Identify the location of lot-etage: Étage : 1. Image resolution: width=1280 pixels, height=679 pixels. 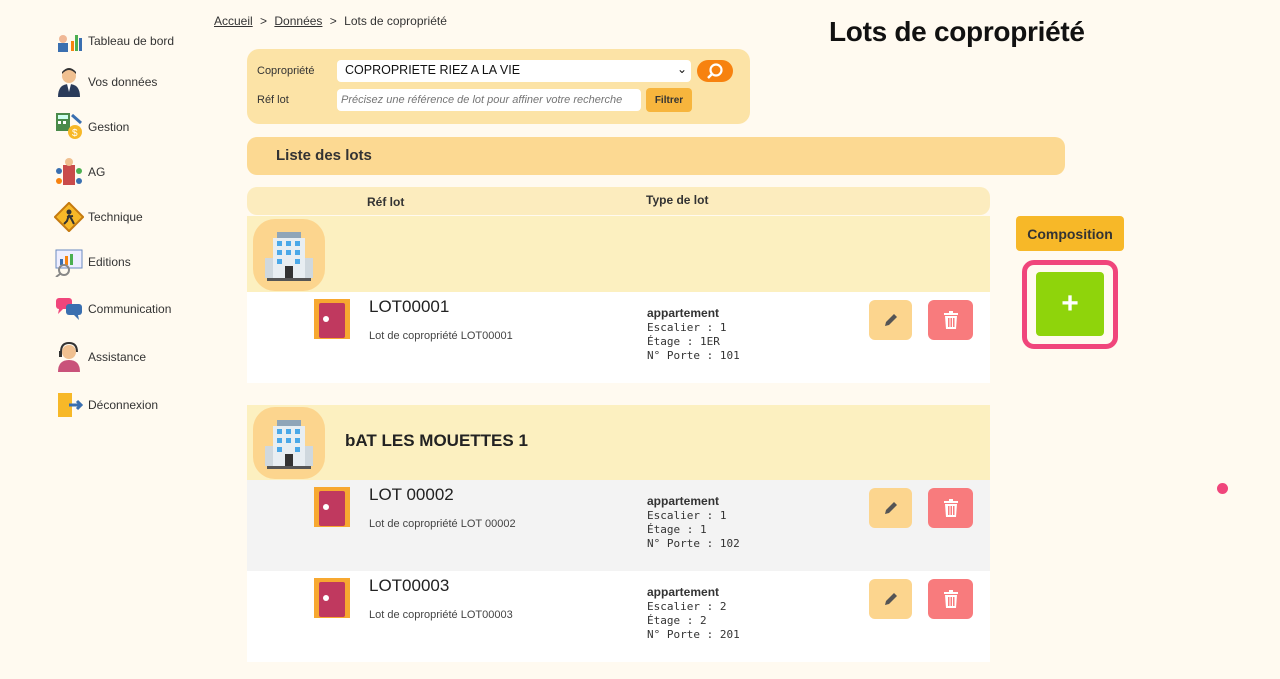
(677, 529).